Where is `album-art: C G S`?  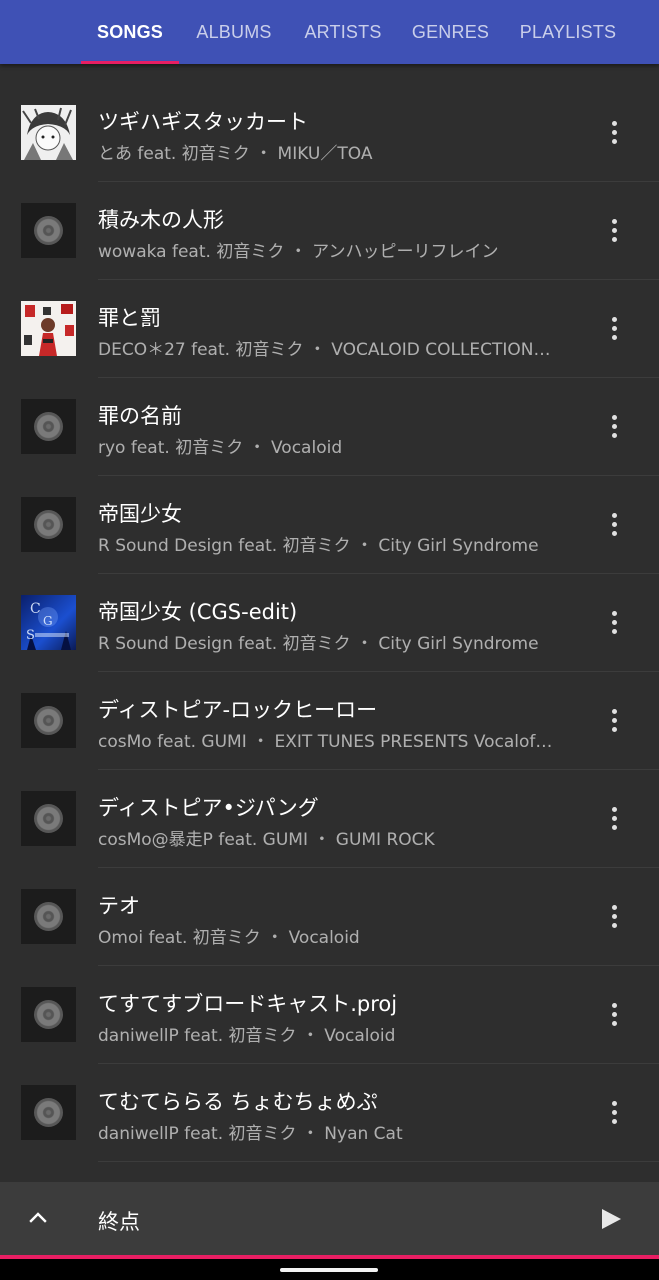 album-art: C G S is located at coordinates (48, 622).